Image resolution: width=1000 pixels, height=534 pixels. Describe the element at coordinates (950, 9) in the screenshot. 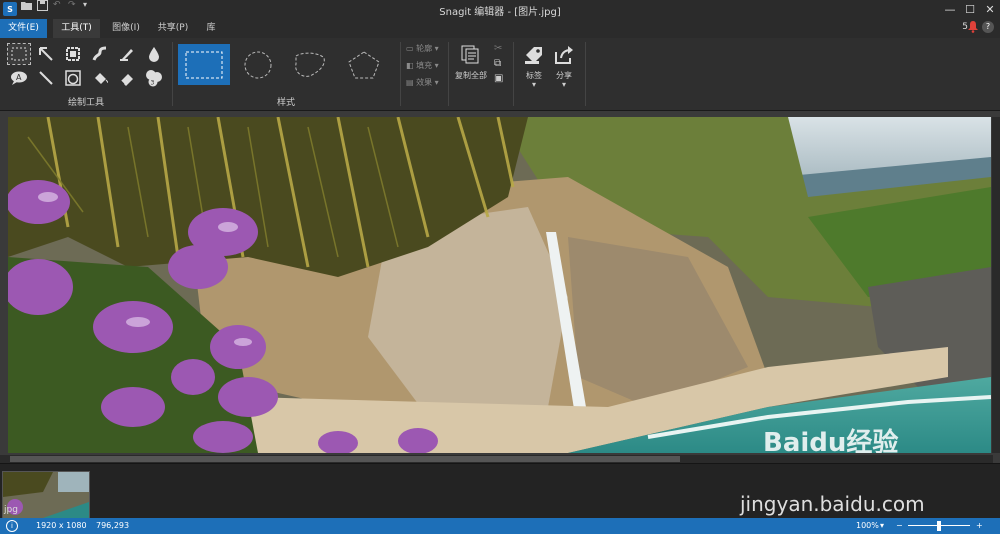

I see `minimize-icon: —` at that location.